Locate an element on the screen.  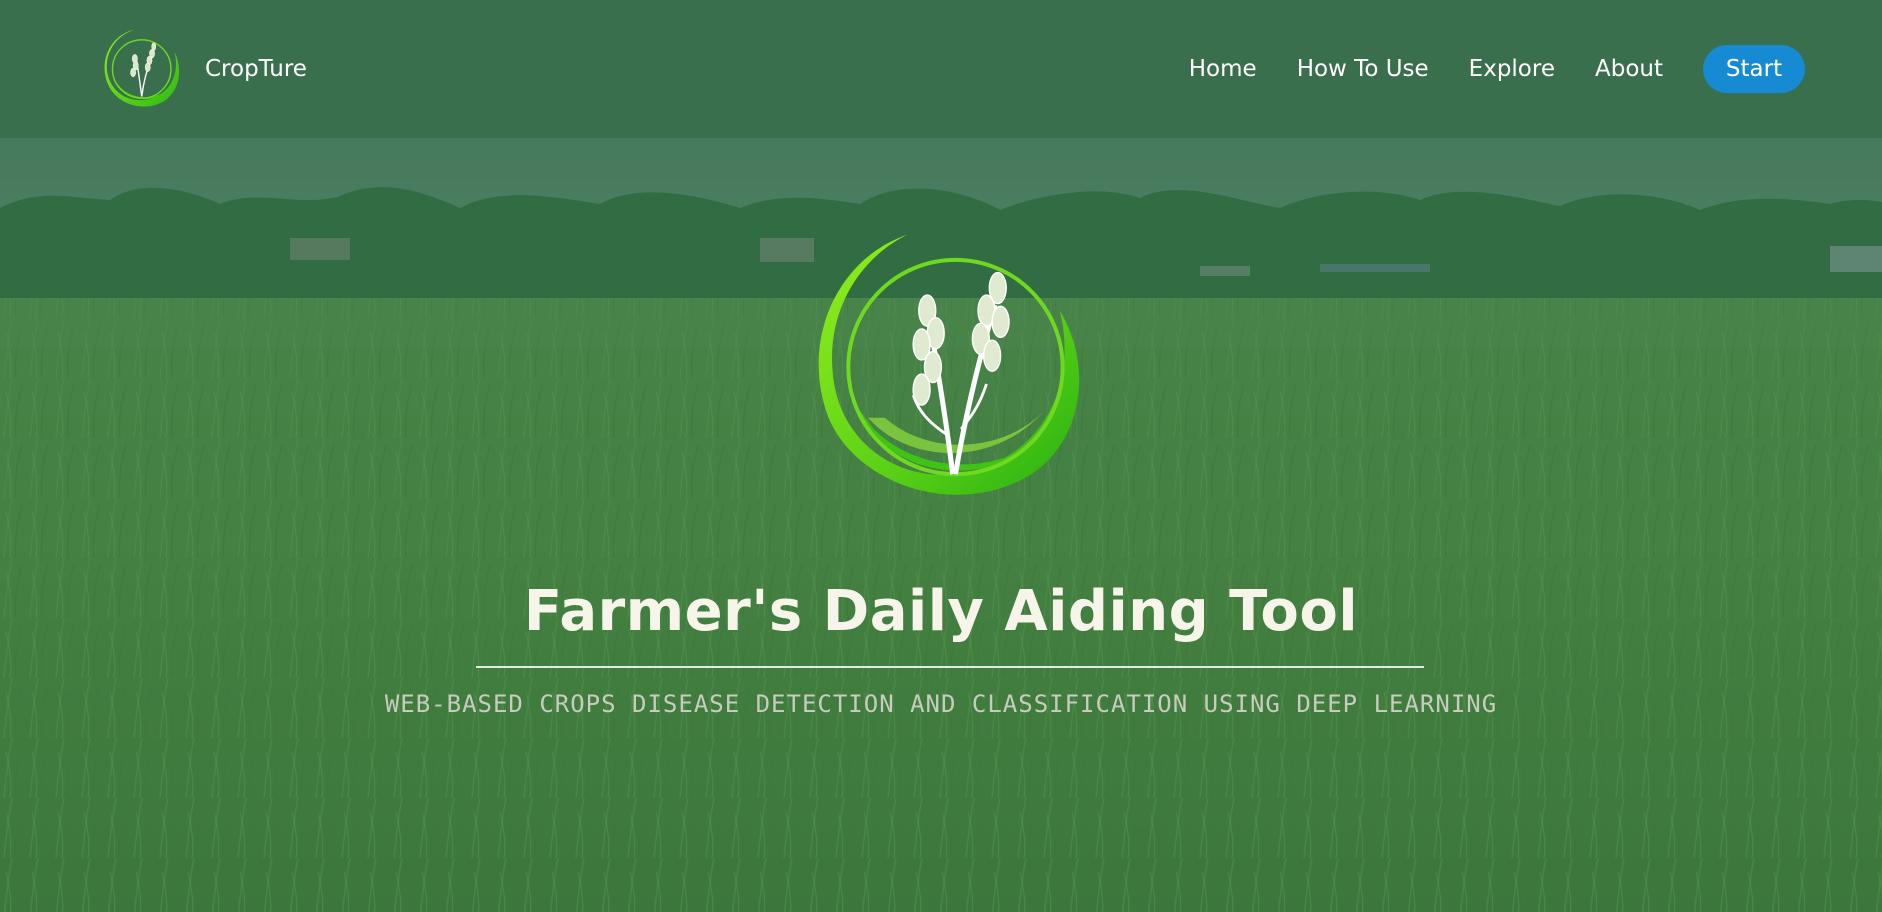
start-button: Start is located at coordinates (1754, 69).